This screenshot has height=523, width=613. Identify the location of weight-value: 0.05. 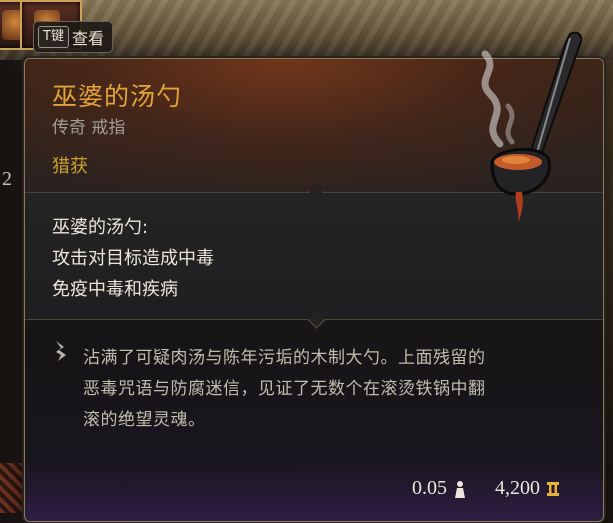
(429, 488).